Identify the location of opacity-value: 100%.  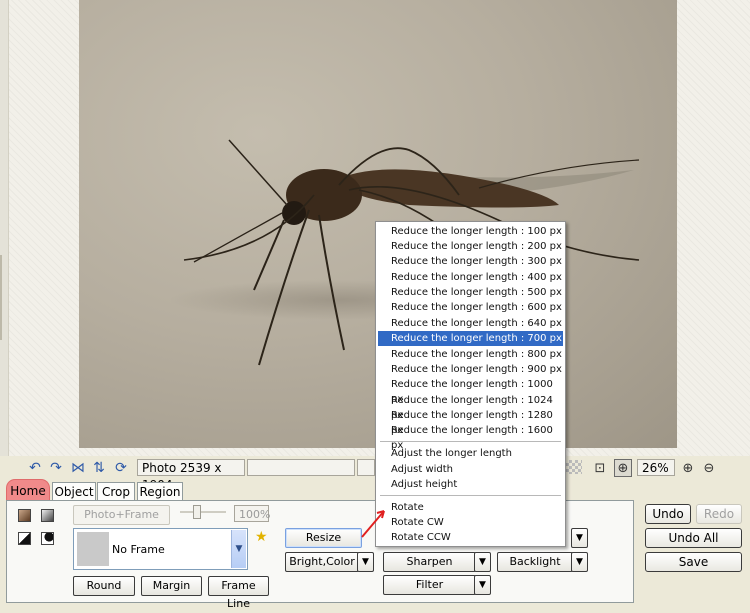
(252, 513).